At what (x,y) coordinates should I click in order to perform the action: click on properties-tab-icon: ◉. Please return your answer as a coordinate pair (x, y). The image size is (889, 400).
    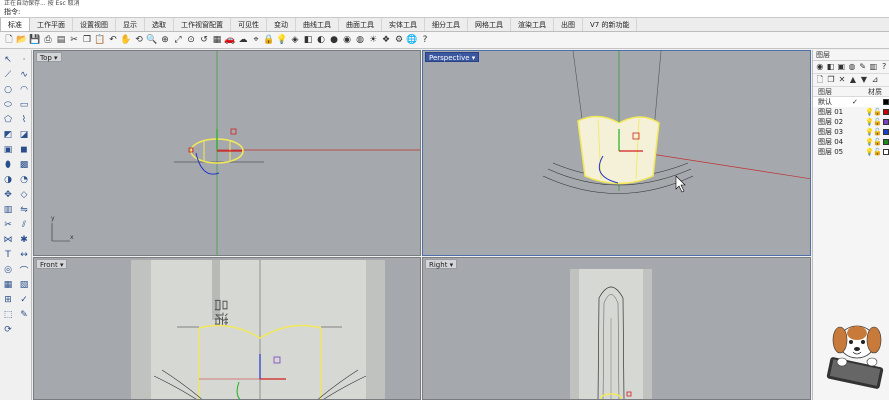
    Looking at the image, I should click on (820, 67).